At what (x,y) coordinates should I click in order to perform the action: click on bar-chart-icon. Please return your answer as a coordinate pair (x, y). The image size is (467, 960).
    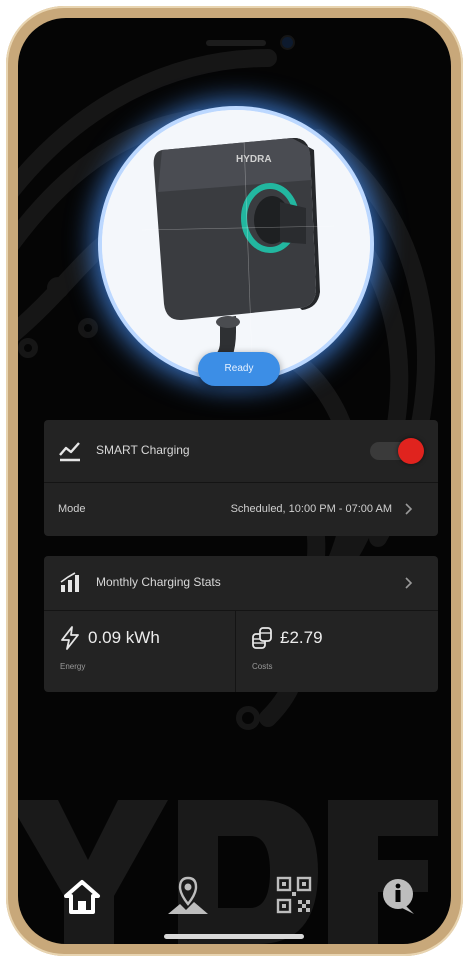
    Looking at the image, I should click on (69, 582).